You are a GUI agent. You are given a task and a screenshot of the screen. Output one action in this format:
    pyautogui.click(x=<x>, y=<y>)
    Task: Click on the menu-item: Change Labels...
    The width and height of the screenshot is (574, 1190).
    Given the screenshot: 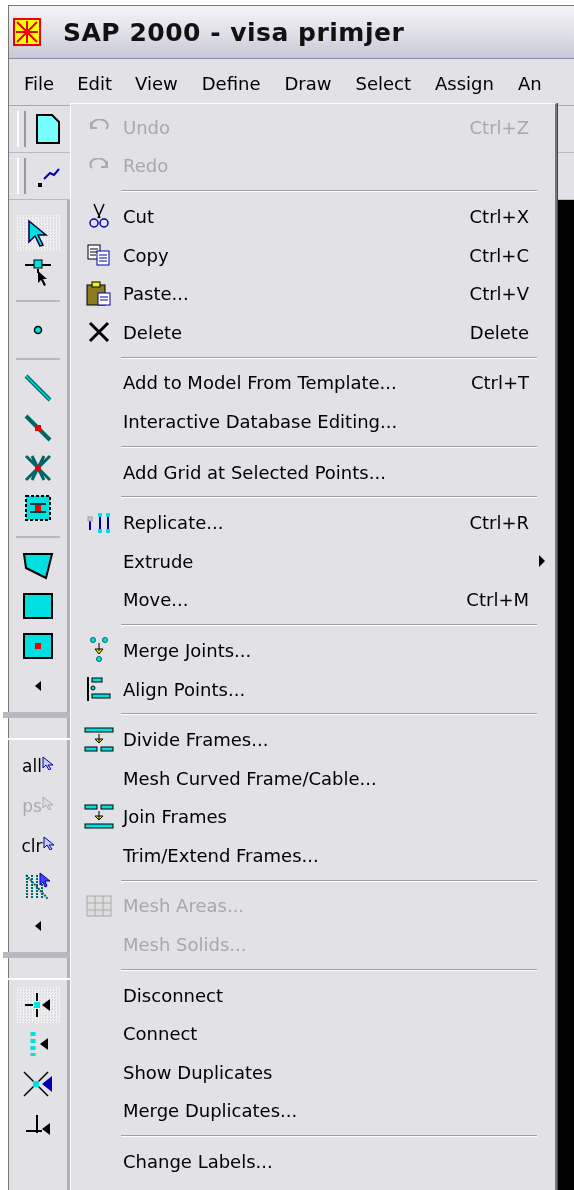 What is the action you would take?
    pyautogui.click(x=313, y=1161)
    